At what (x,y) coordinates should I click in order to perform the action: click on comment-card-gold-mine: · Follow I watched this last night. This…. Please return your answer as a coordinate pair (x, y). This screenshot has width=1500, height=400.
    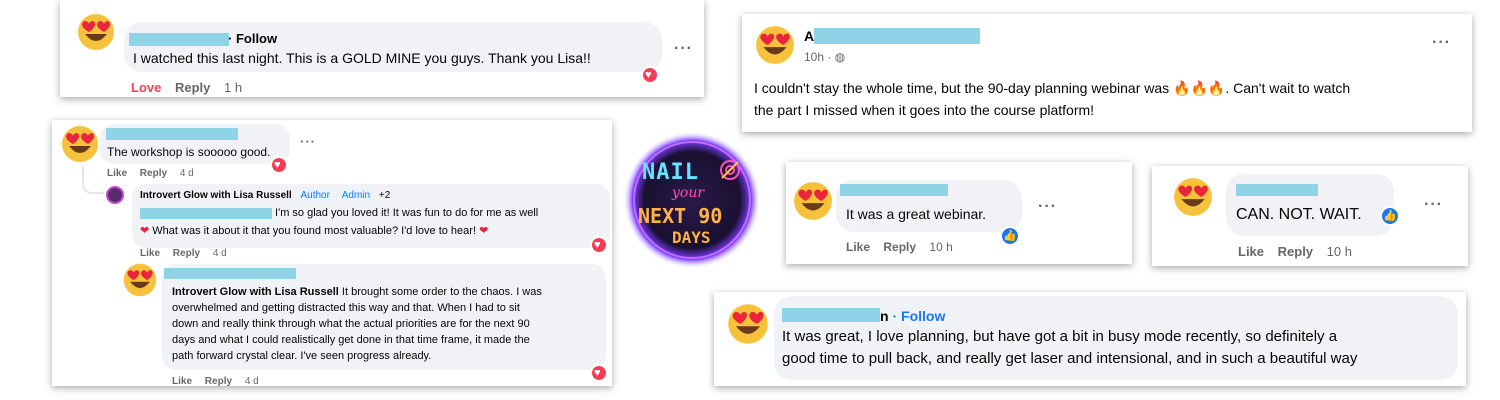
    Looking at the image, I should click on (382, 48).